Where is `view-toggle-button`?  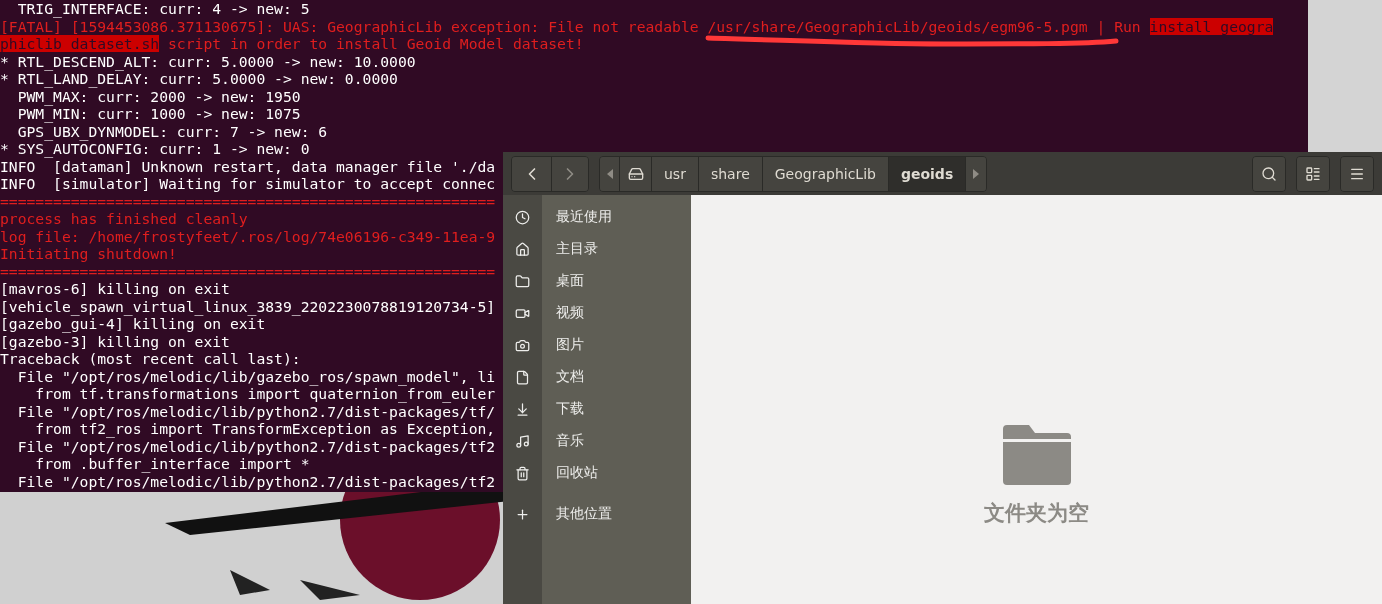 view-toggle-button is located at coordinates (1313, 173).